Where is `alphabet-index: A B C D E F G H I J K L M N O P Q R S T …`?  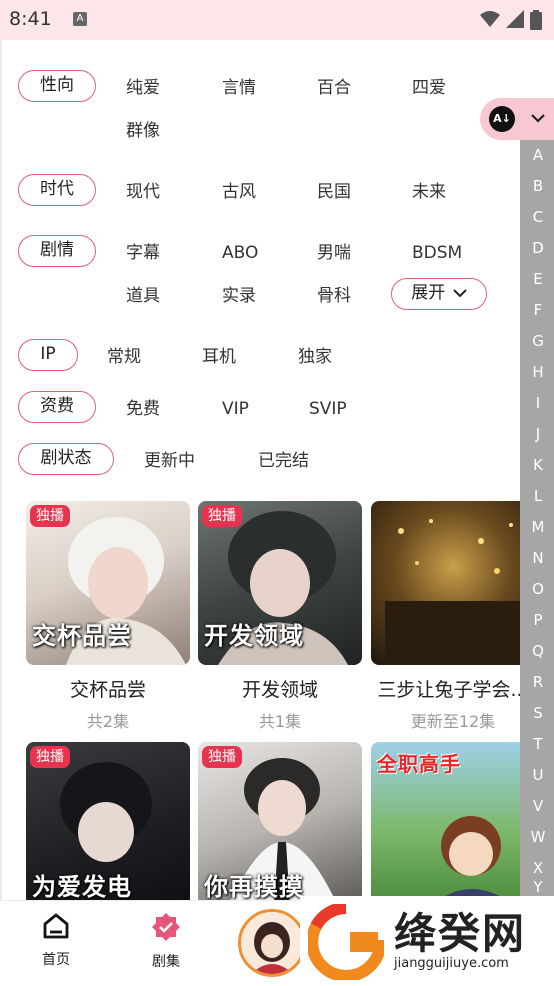
alphabet-index: A B C D E F G H I J K L M N O P Q R S T … is located at coordinates (537, 520).